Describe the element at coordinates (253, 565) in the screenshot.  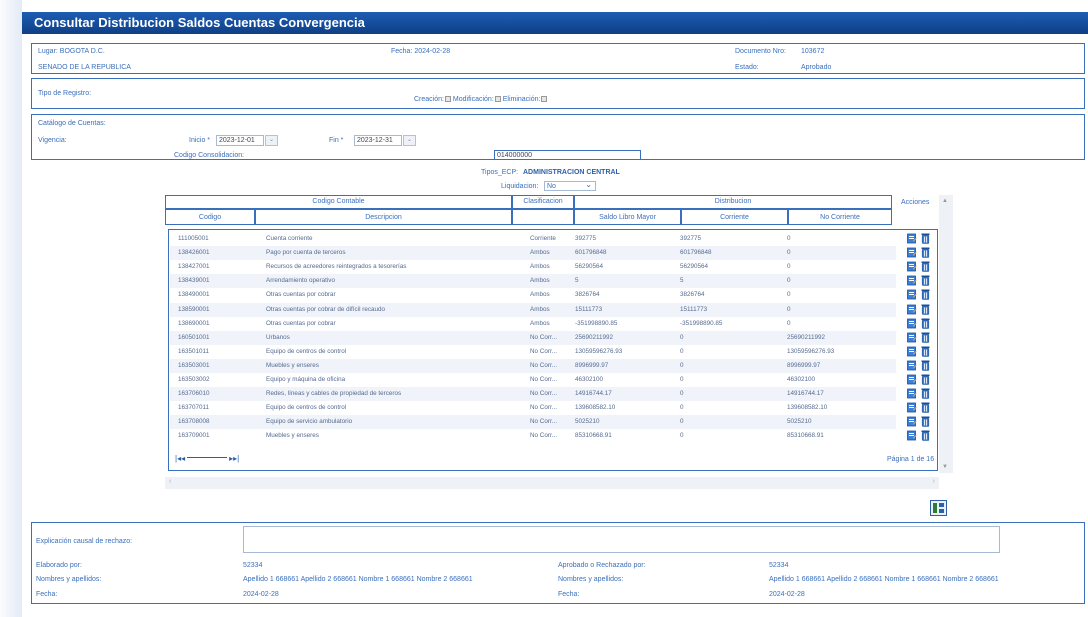
I see `elaborado-value: 52334` at that location.